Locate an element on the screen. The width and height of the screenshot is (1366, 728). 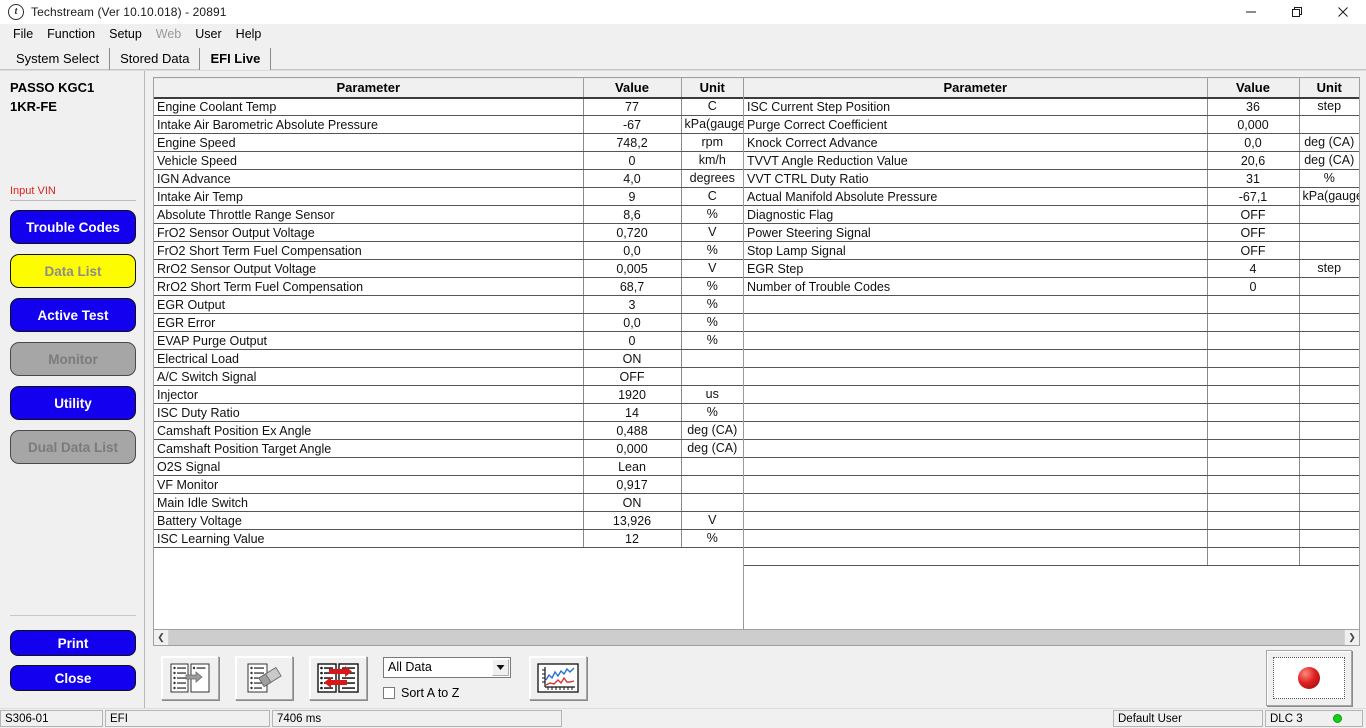
table-row: Number of Trouble Codes 0 is located at coordinates (1051, 286).